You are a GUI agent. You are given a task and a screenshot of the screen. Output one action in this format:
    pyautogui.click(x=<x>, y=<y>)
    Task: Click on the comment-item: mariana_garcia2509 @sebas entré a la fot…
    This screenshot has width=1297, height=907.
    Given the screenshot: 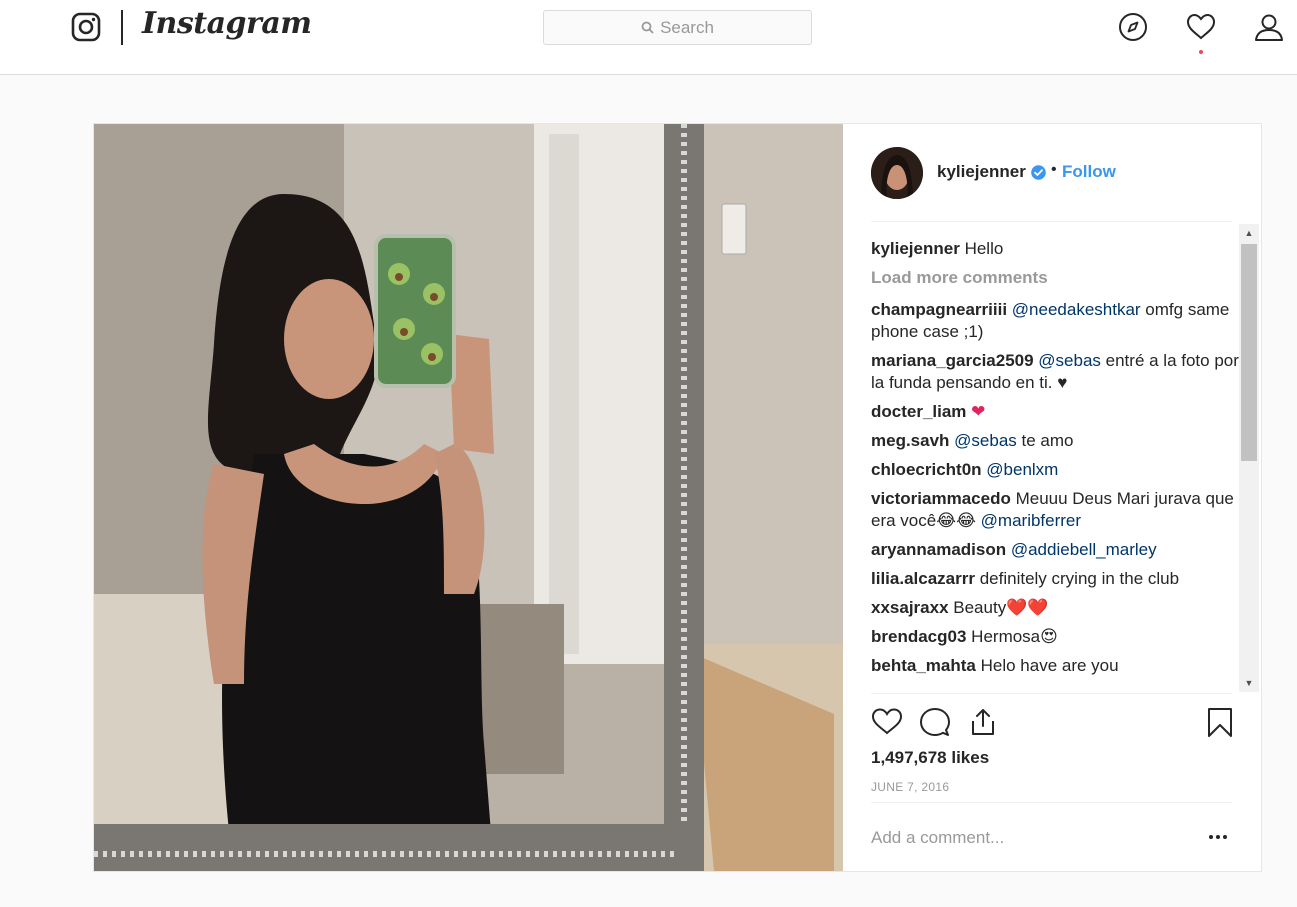 What is the action you would take?
    pyautogui.click(x=1056, y=372)
    